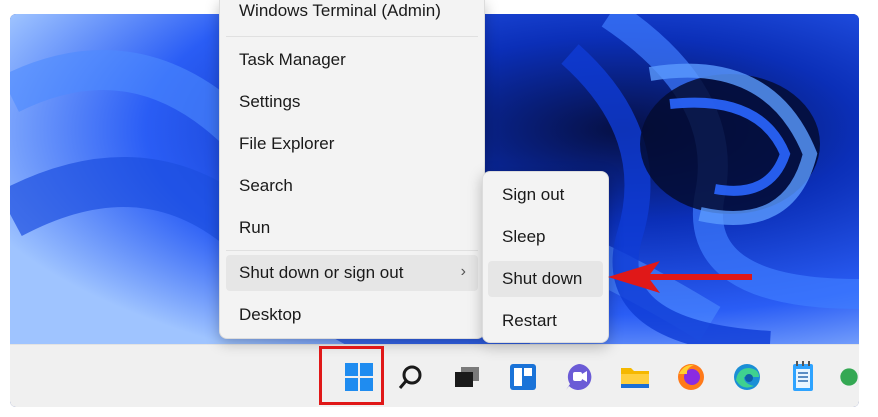  I want to click on menu-item-desktop: Desktop, so click(352, 315).